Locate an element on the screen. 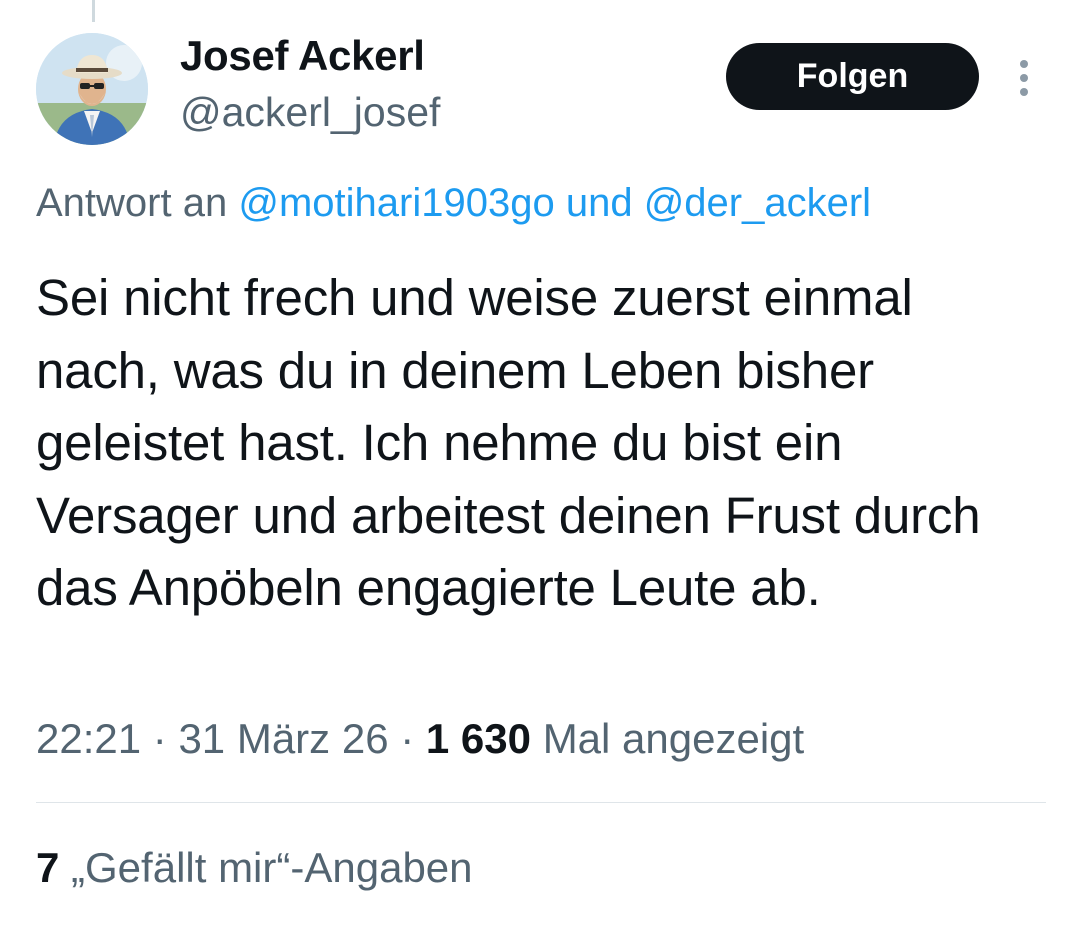  views-count: 1 630 is located at coordinates (478, 738).